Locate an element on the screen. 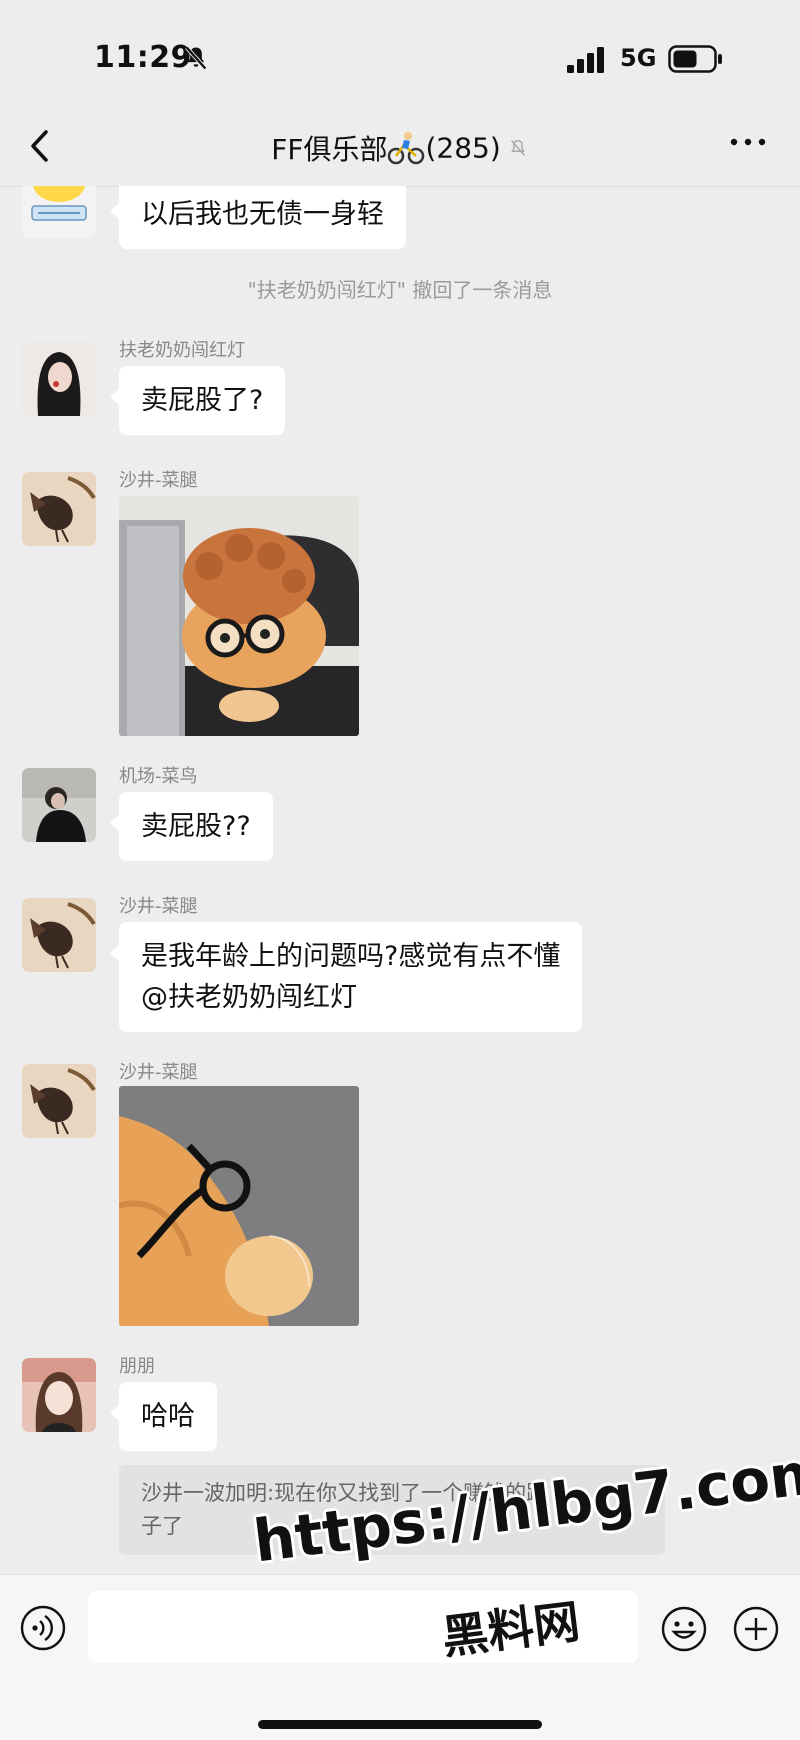  message-bubble: 哈哈 is located at coordinates (163, 1416).